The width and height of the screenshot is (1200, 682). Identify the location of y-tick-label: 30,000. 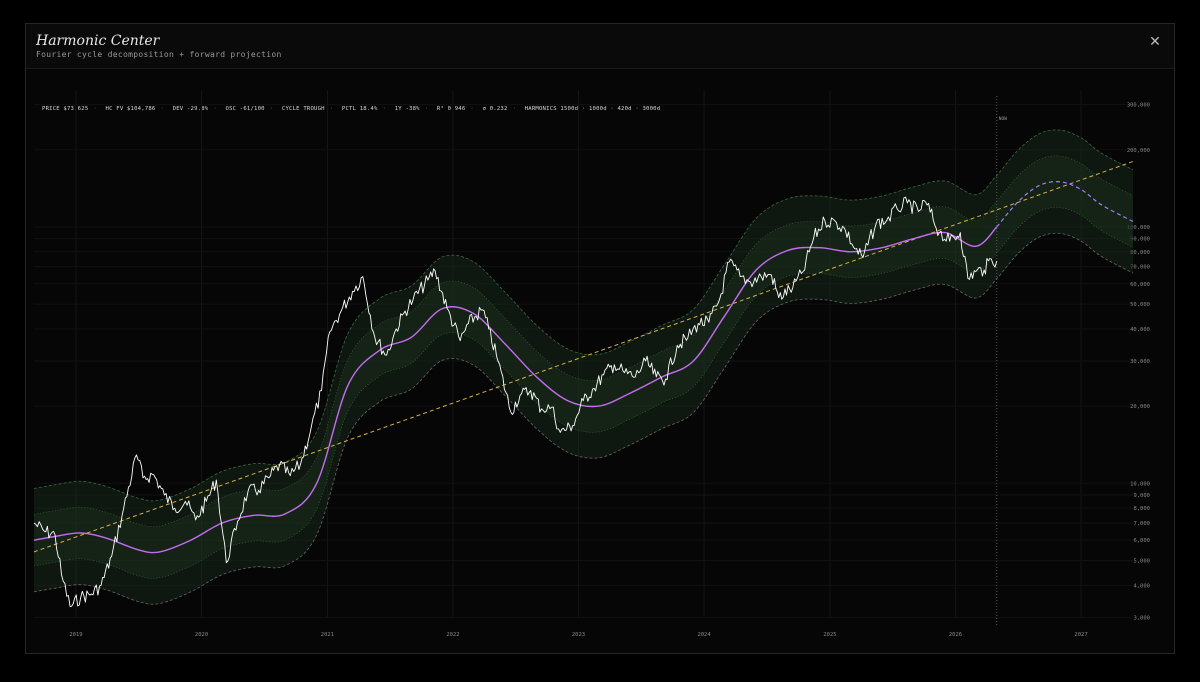
(1140, 362).